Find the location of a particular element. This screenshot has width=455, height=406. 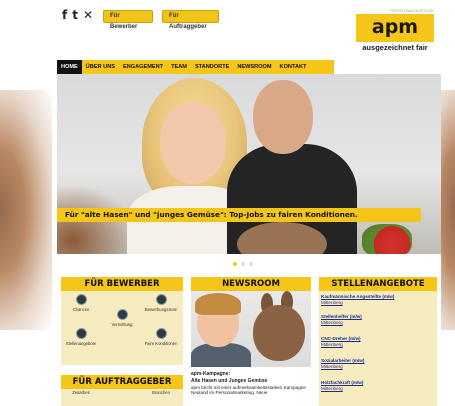

auftraggeber-panel: Zeitarbeit Branchen is located at coordinates (122, 397).